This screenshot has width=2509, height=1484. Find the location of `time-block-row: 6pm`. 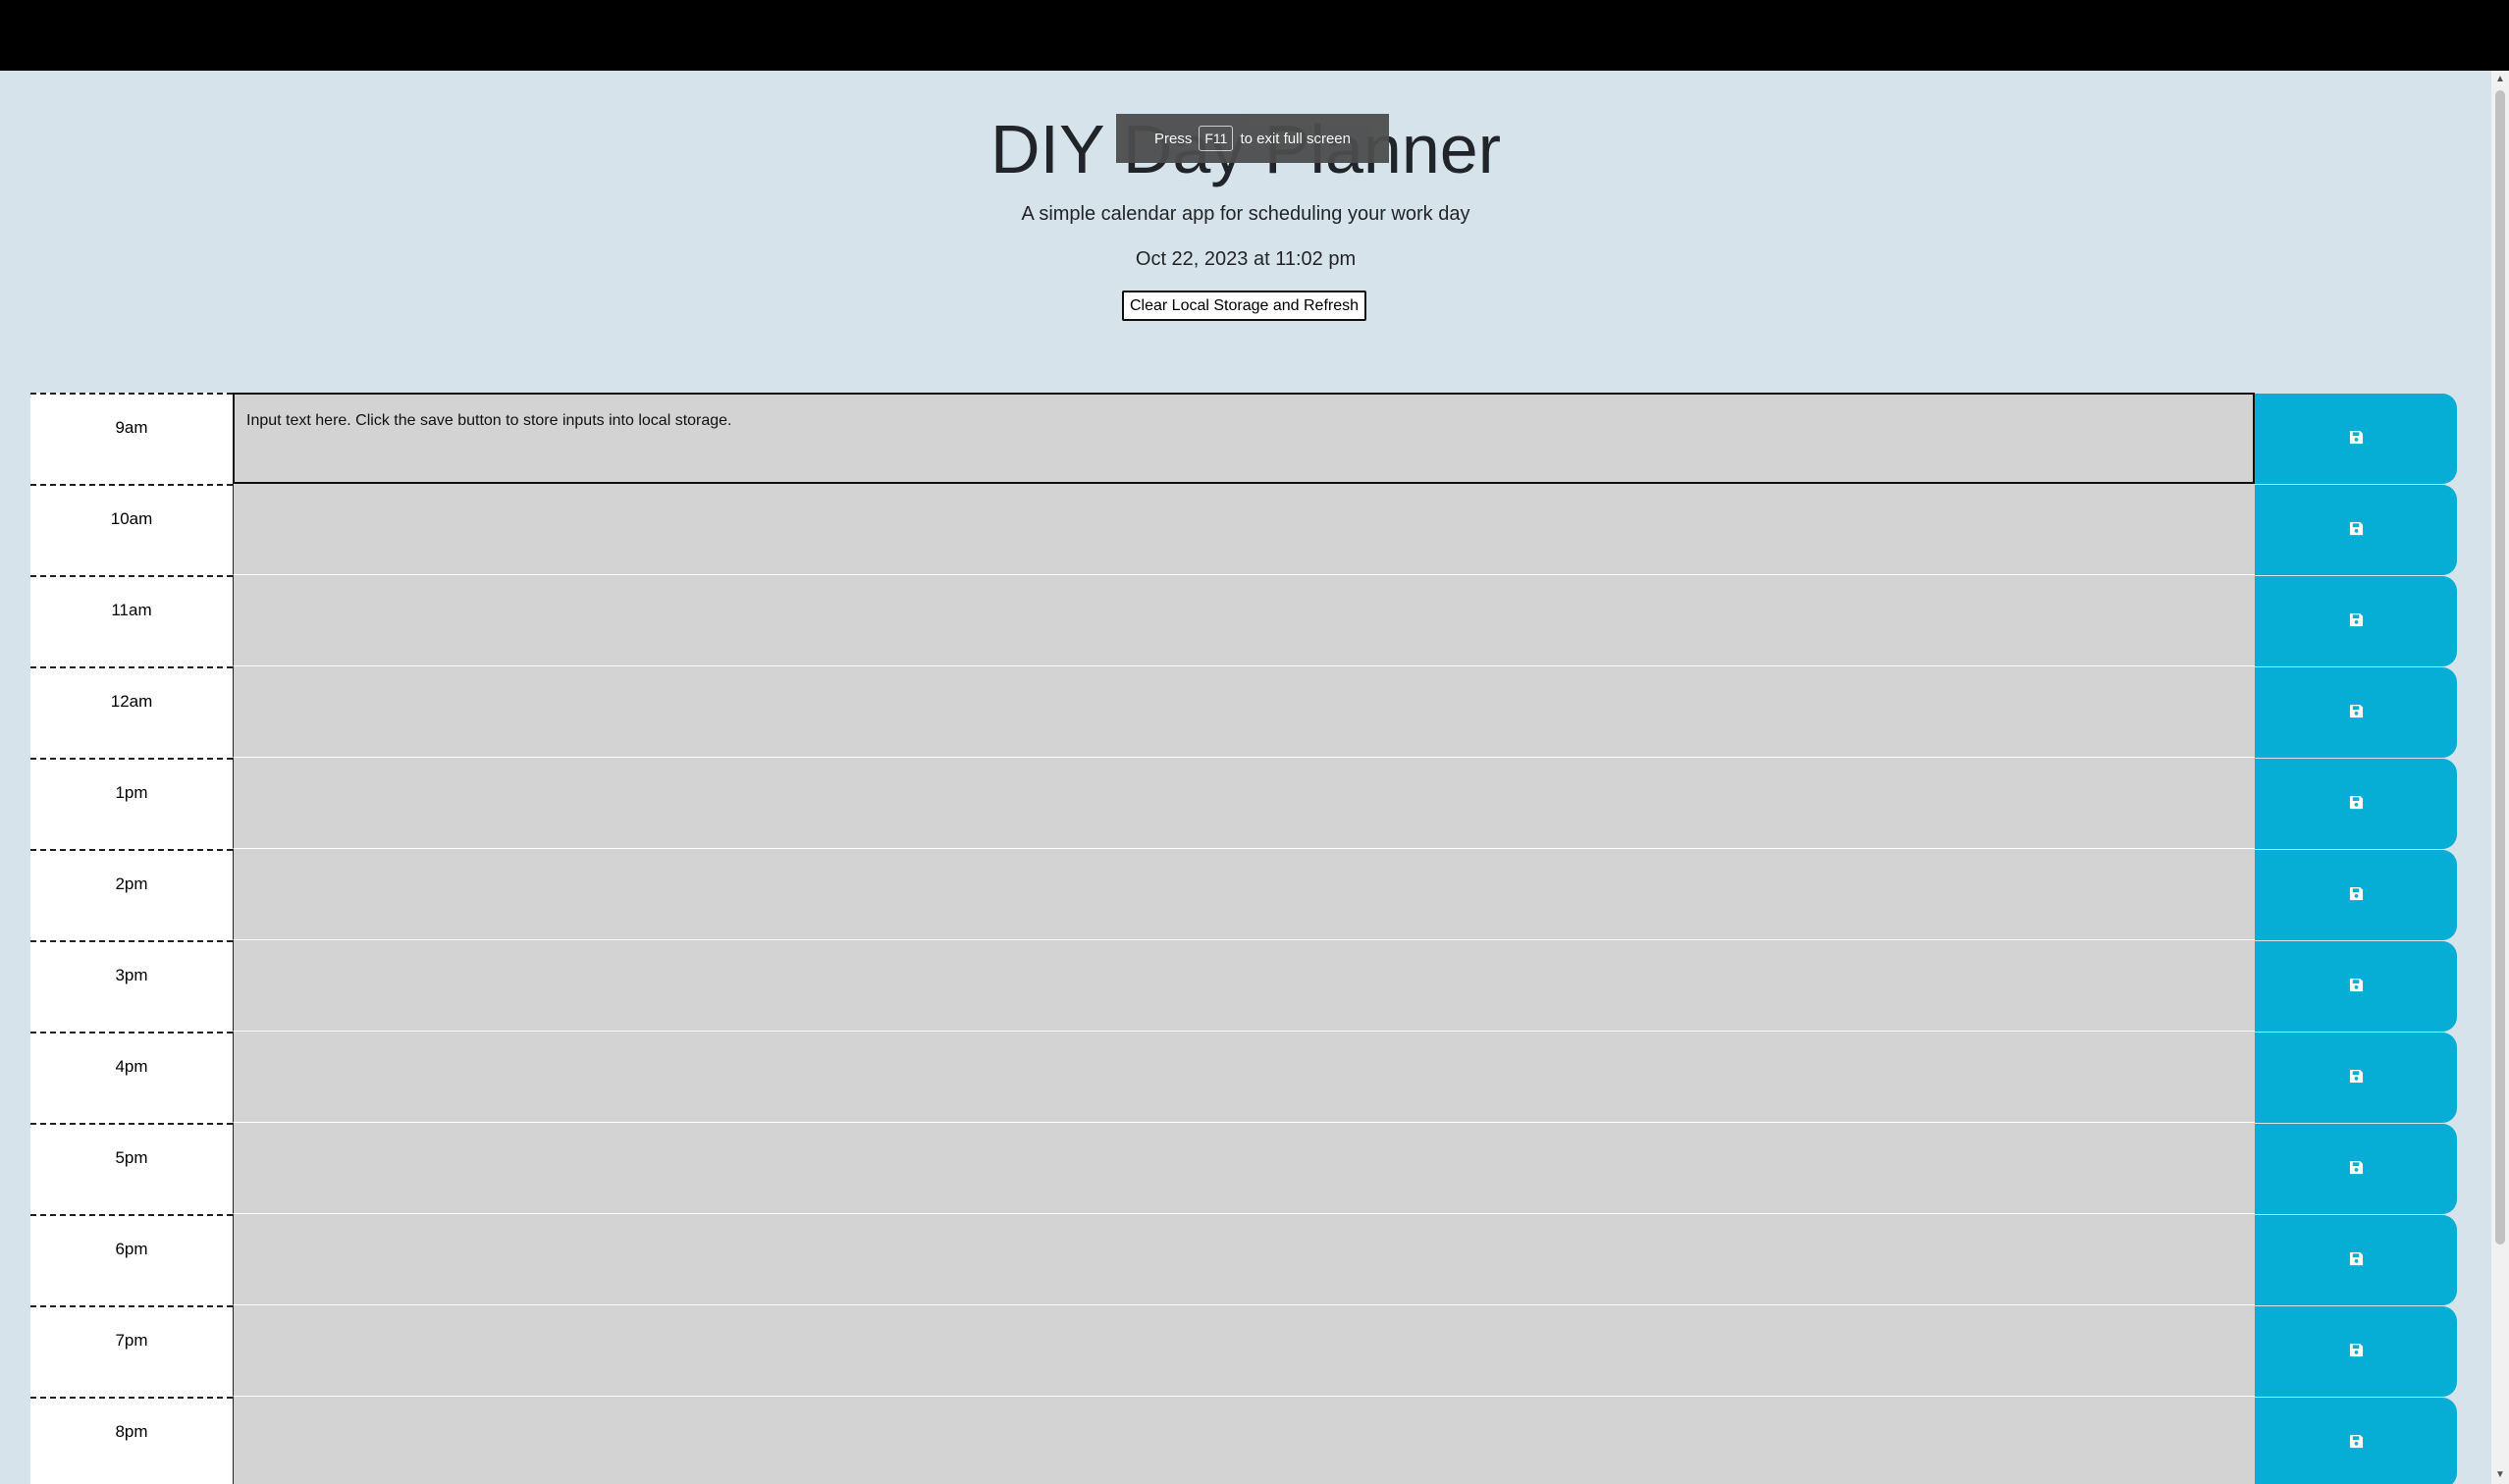

time-block-row: 6pm is located at coordinates (1243, 1260).